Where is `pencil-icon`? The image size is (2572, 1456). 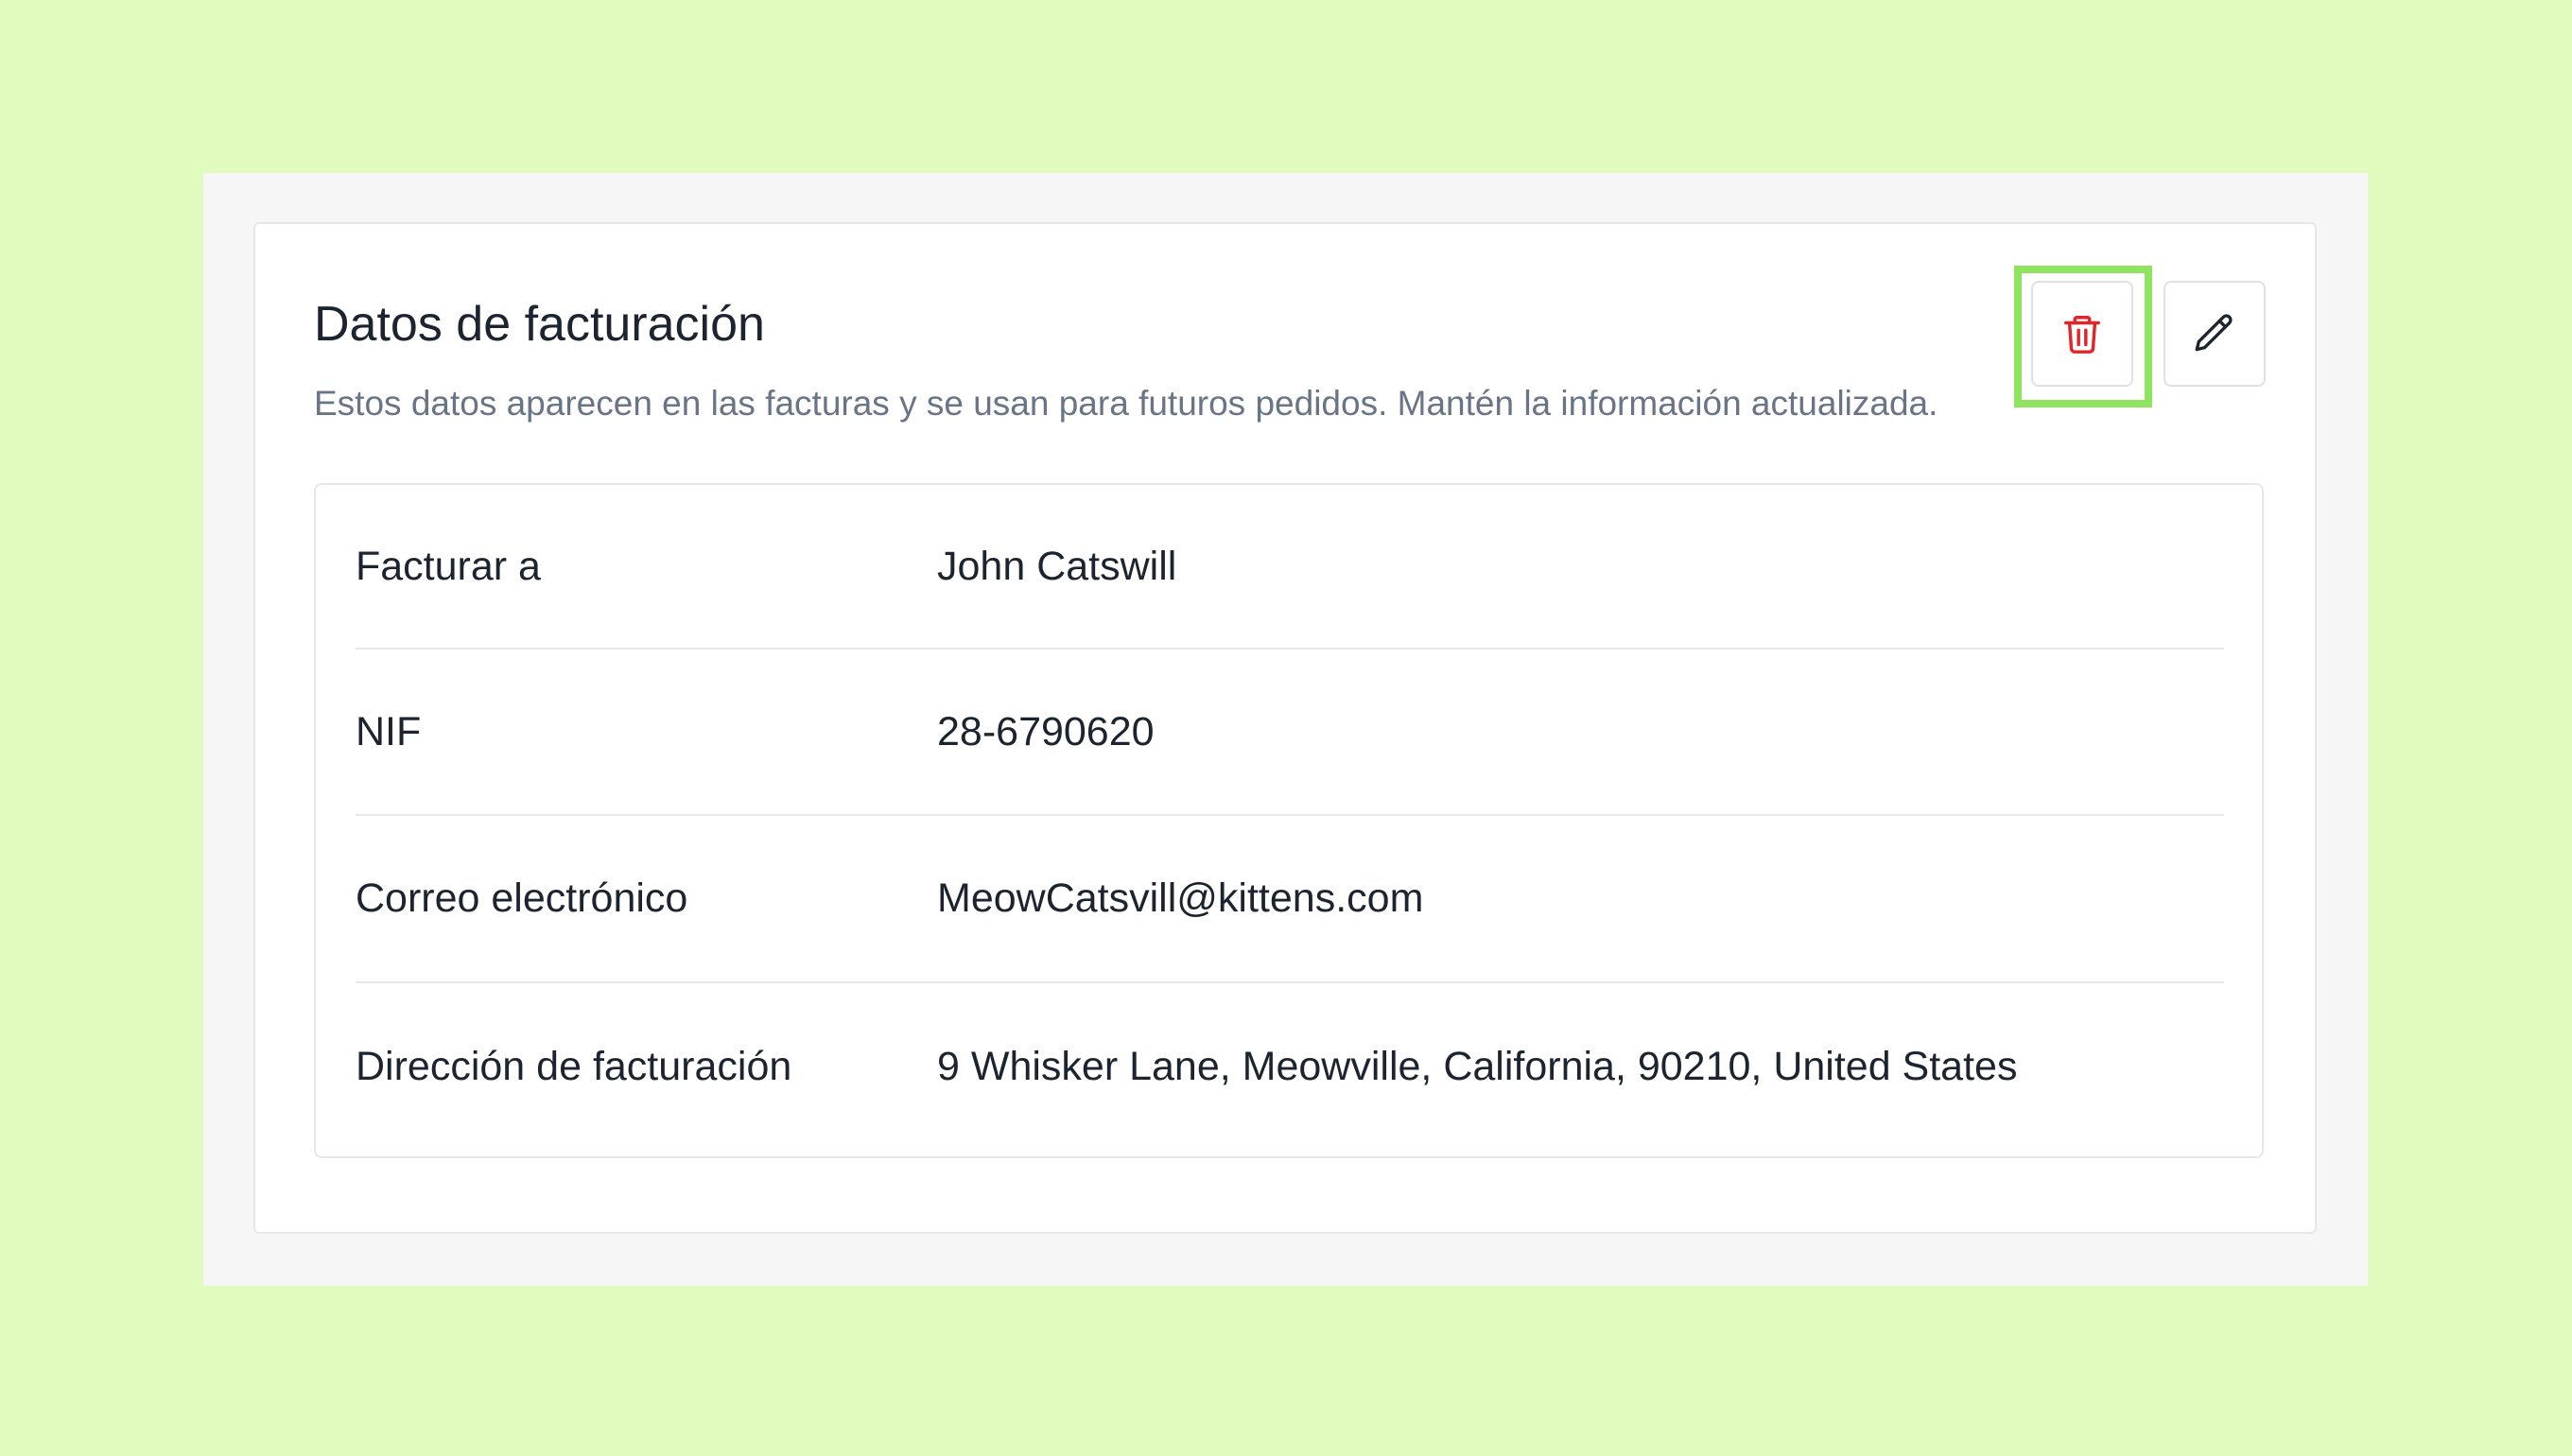 pencil-icon is located at coordinates (2214, 333).